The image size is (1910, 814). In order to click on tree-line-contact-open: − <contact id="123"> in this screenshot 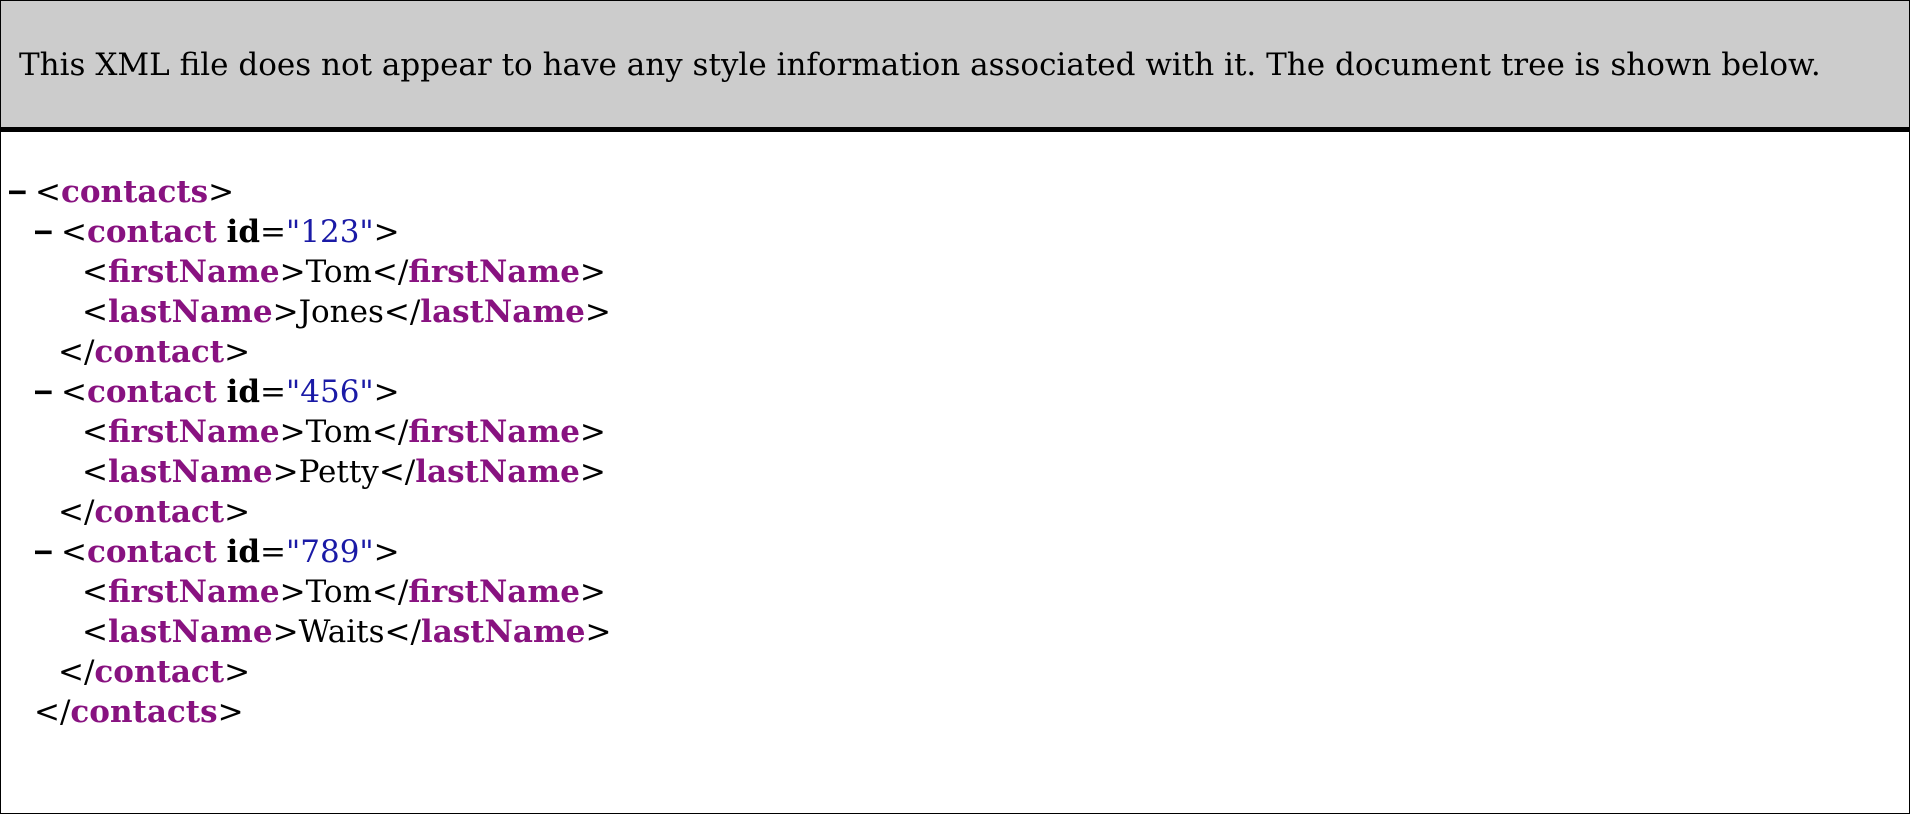, I will do `click(306, 232)`.